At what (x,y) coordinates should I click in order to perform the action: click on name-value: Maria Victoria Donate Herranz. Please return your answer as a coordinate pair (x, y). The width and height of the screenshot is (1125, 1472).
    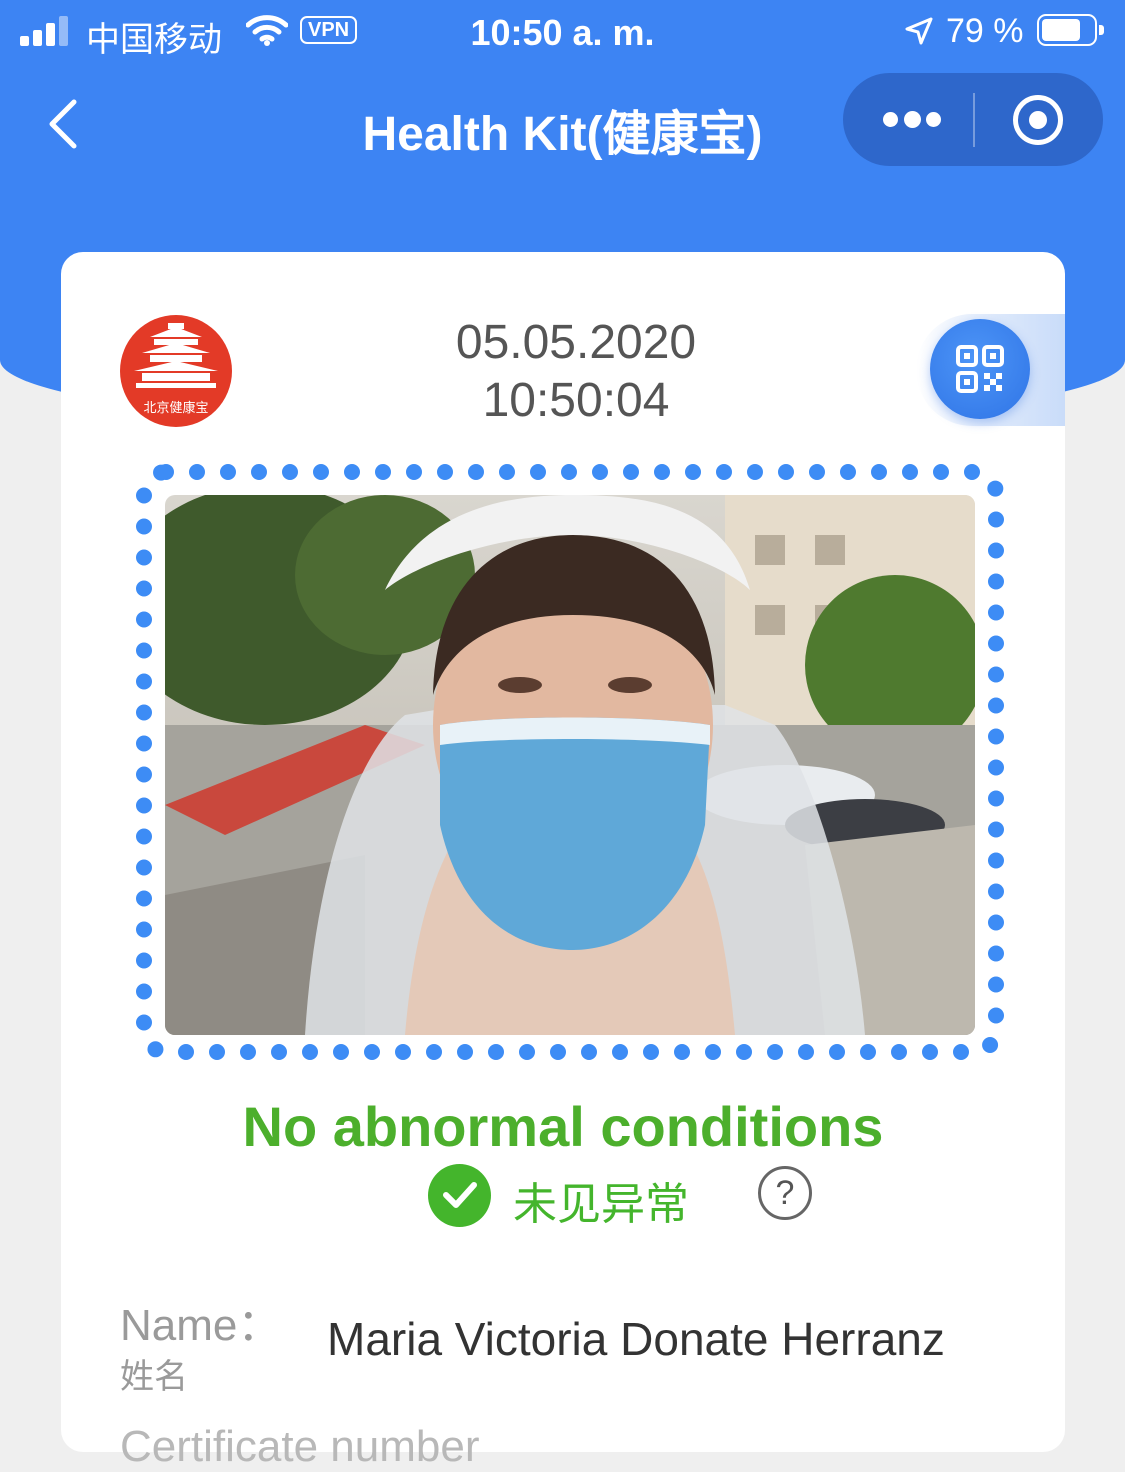
    Looking at the image, I should click on (636, 1339).